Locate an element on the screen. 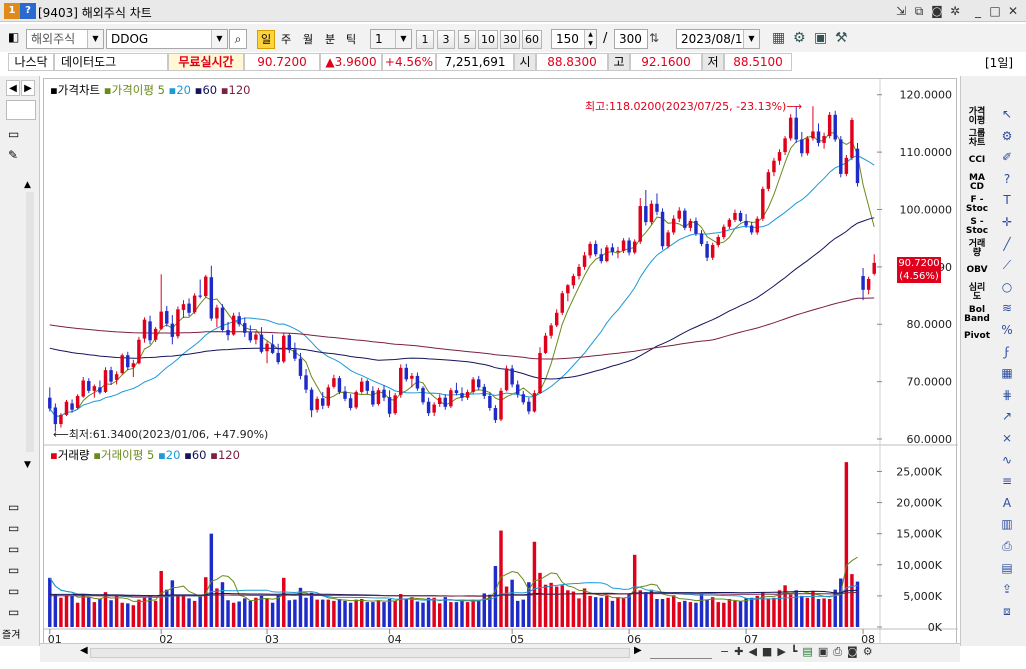 The height and width of the screenshot is (669, 1026). pattern-icon: ⋕ is located at coordinates (1007, 395).